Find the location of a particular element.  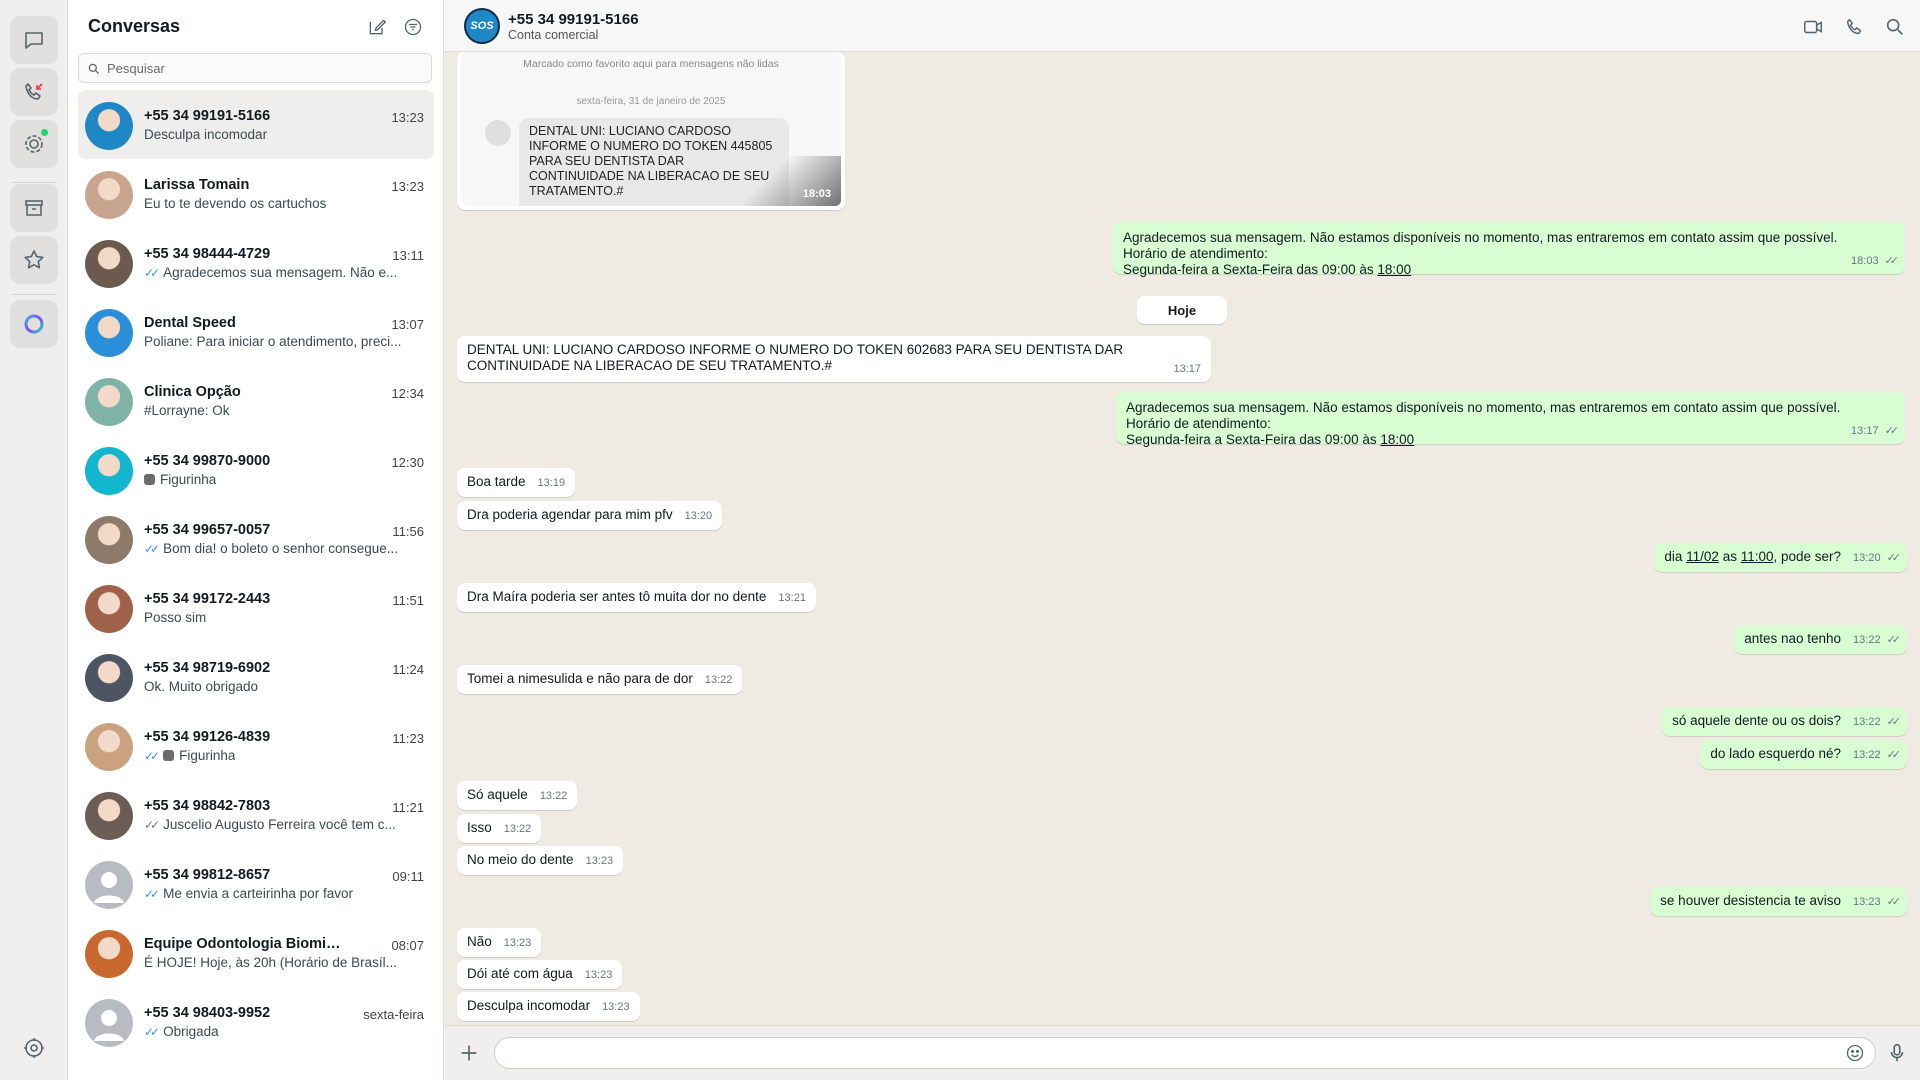

search-chat-icon is located at coordinates (1895, 27).